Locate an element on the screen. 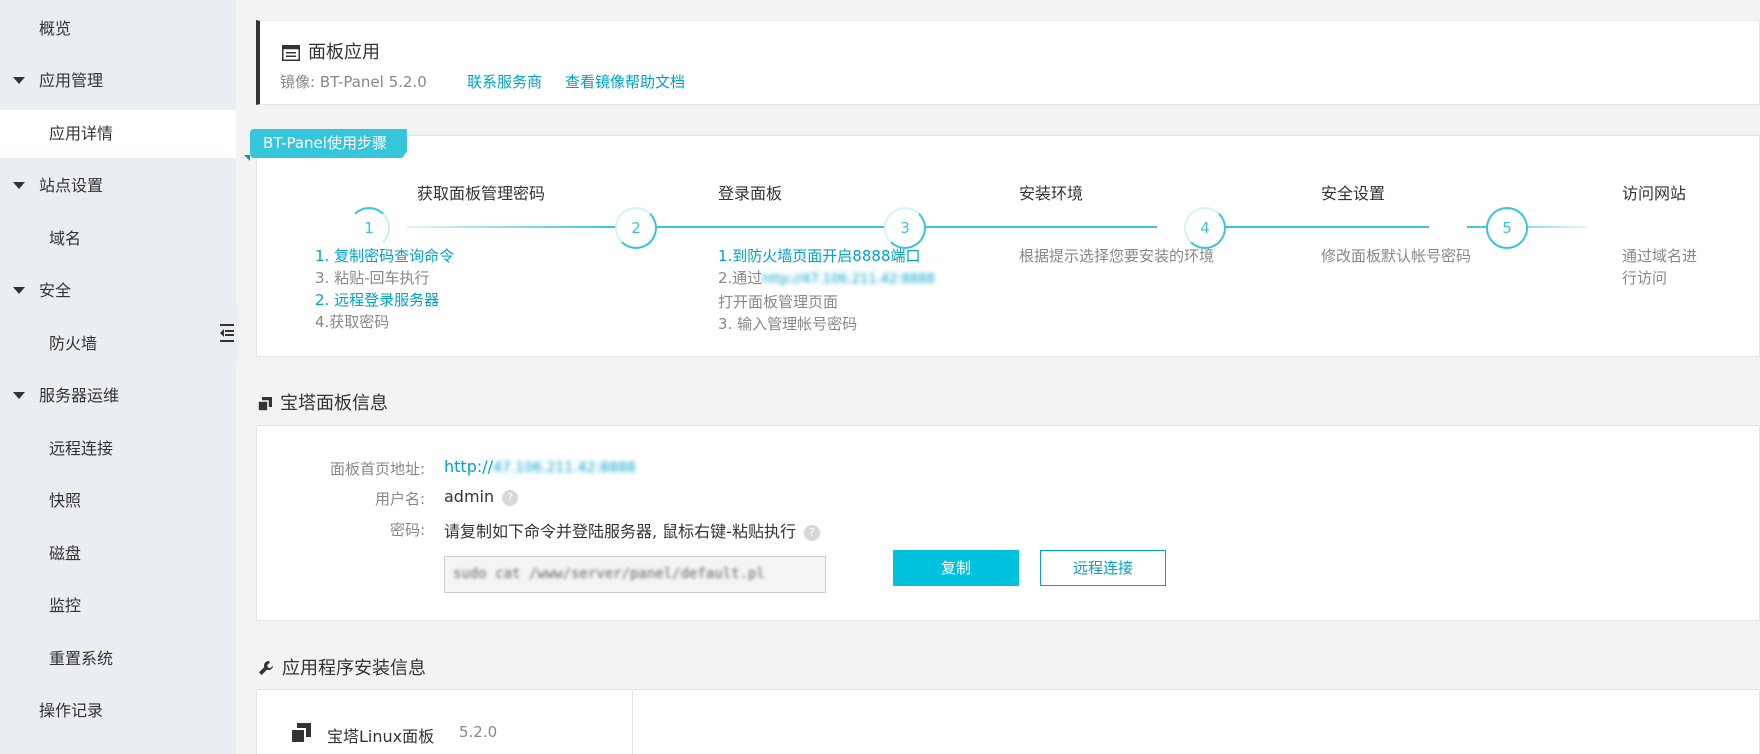 The height and width of the screenshot is (754, 1760). panel-app-title: 面板应用 is located at coordinates (331, 51).